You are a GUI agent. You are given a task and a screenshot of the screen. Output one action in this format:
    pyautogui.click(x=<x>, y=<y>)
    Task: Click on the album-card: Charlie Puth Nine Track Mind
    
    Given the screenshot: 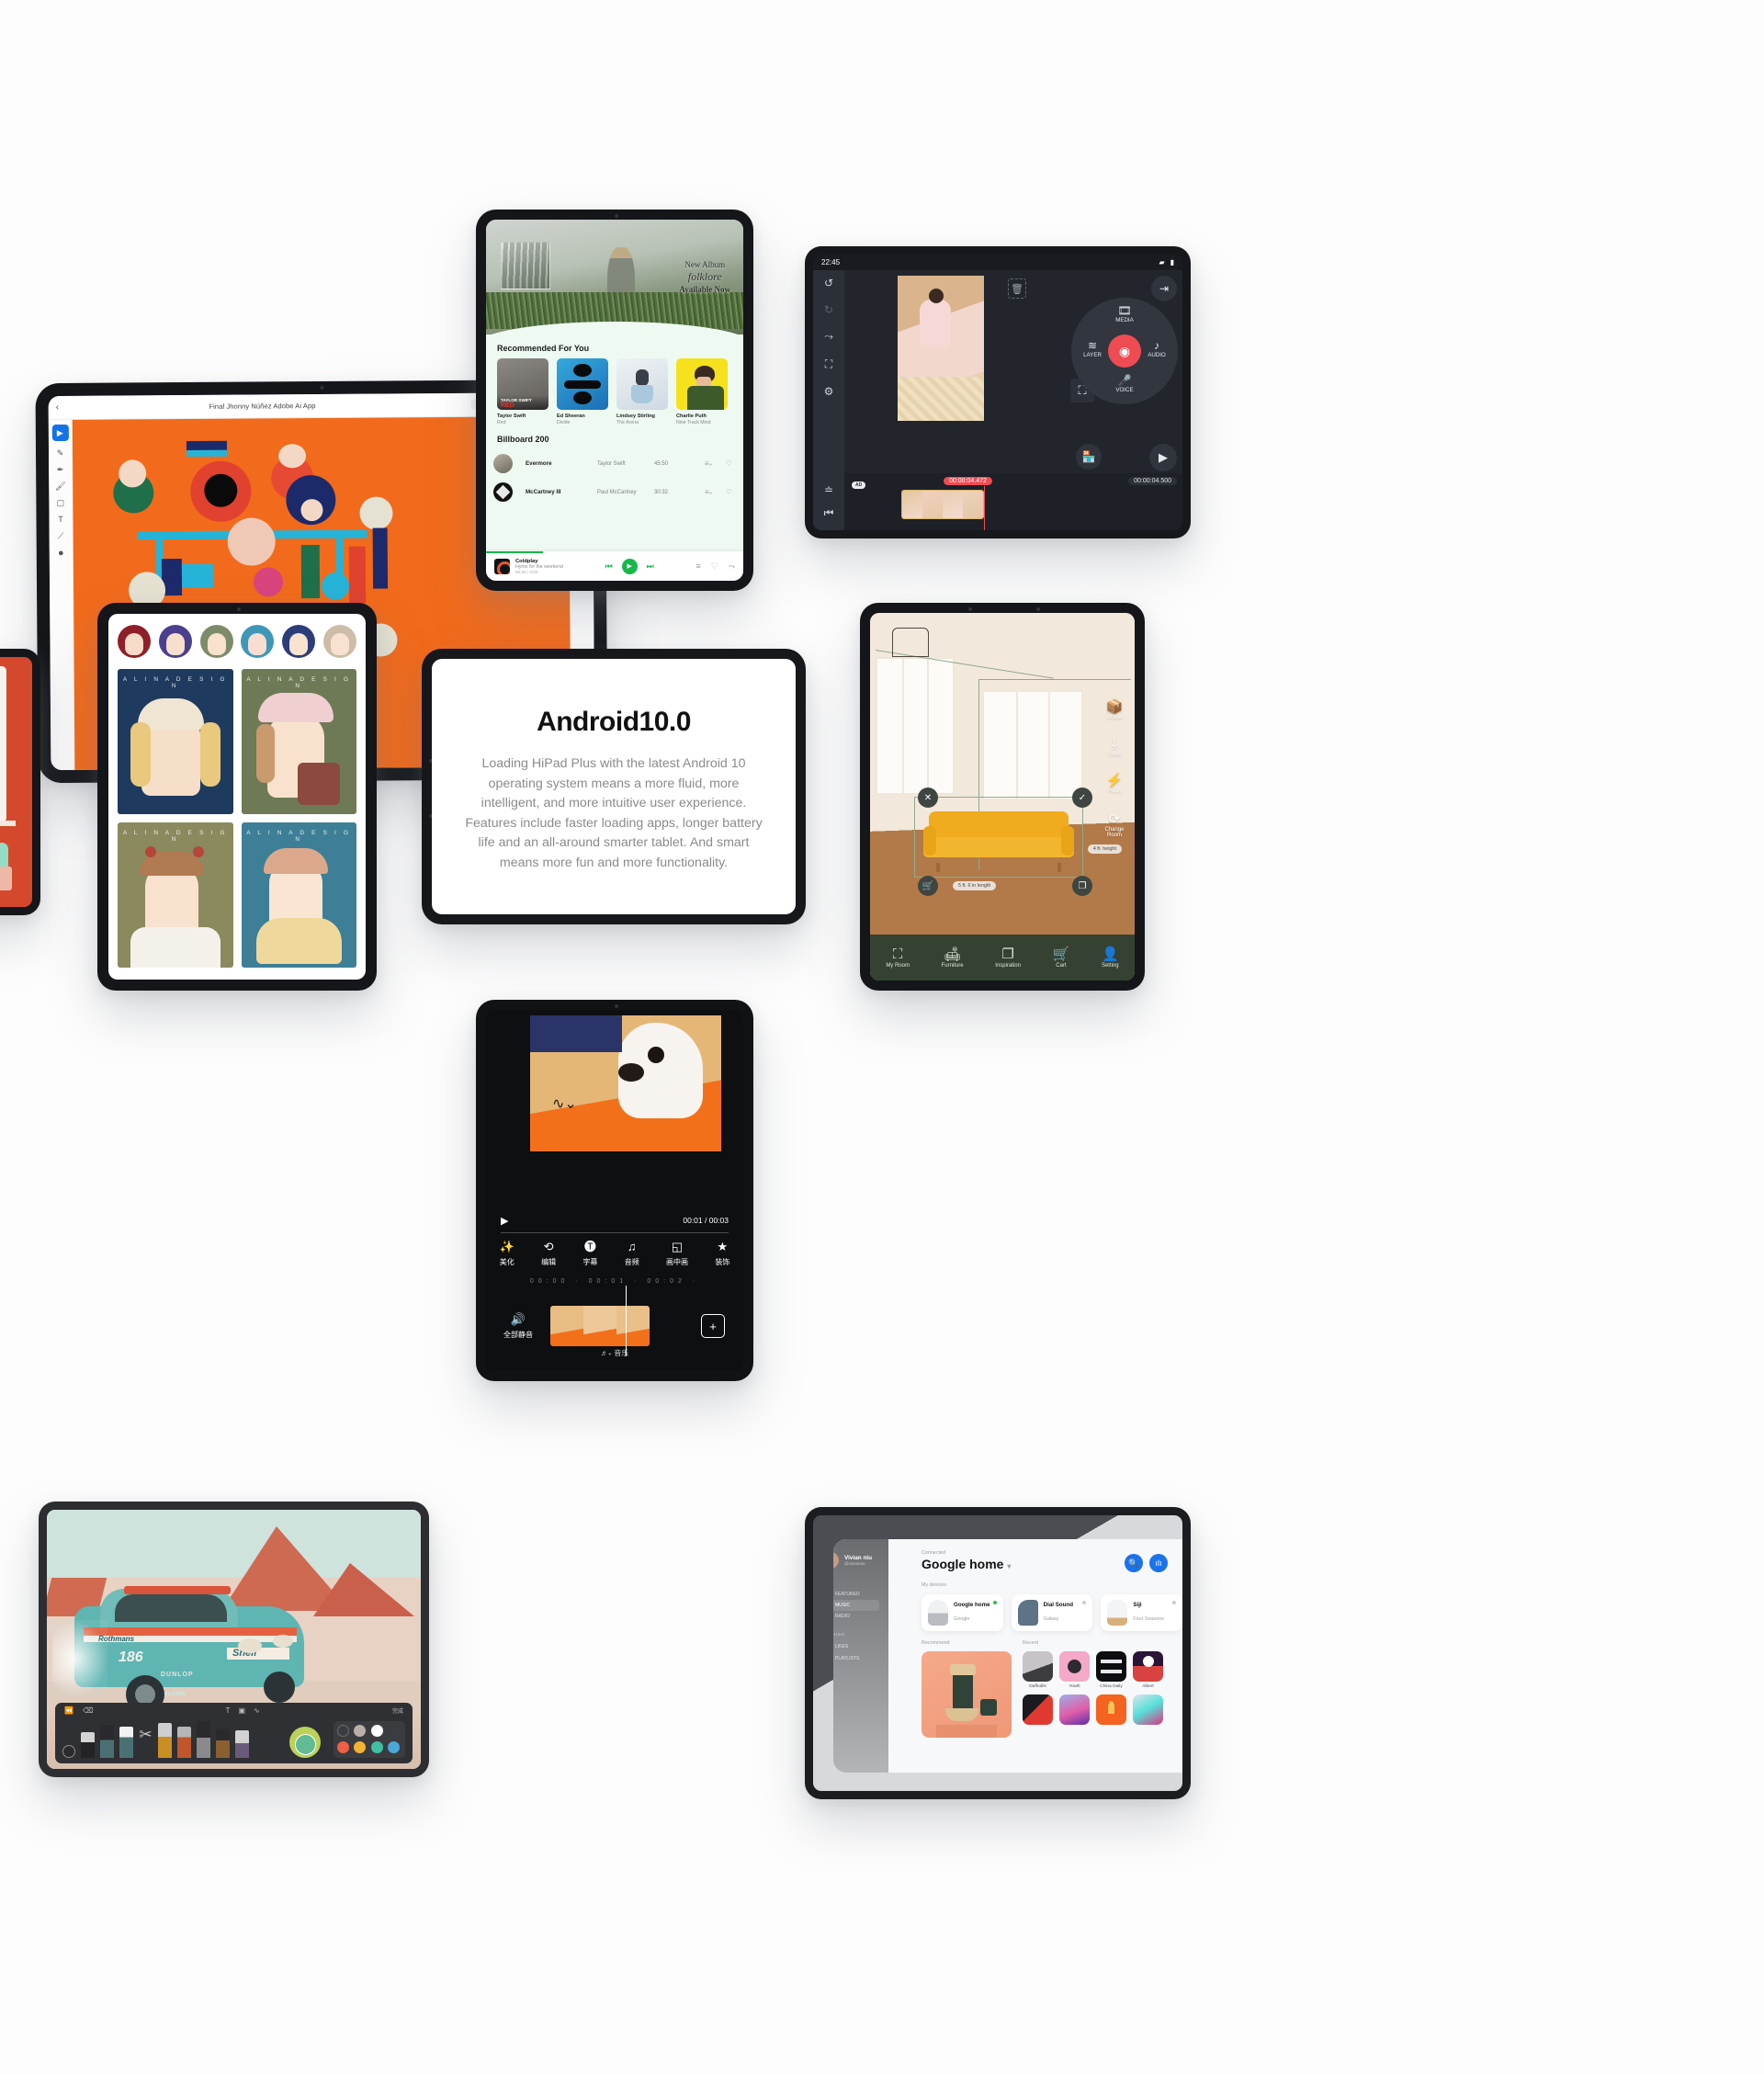 What is the action you would take?
    pyautogui.click(x=702, y=391)
    